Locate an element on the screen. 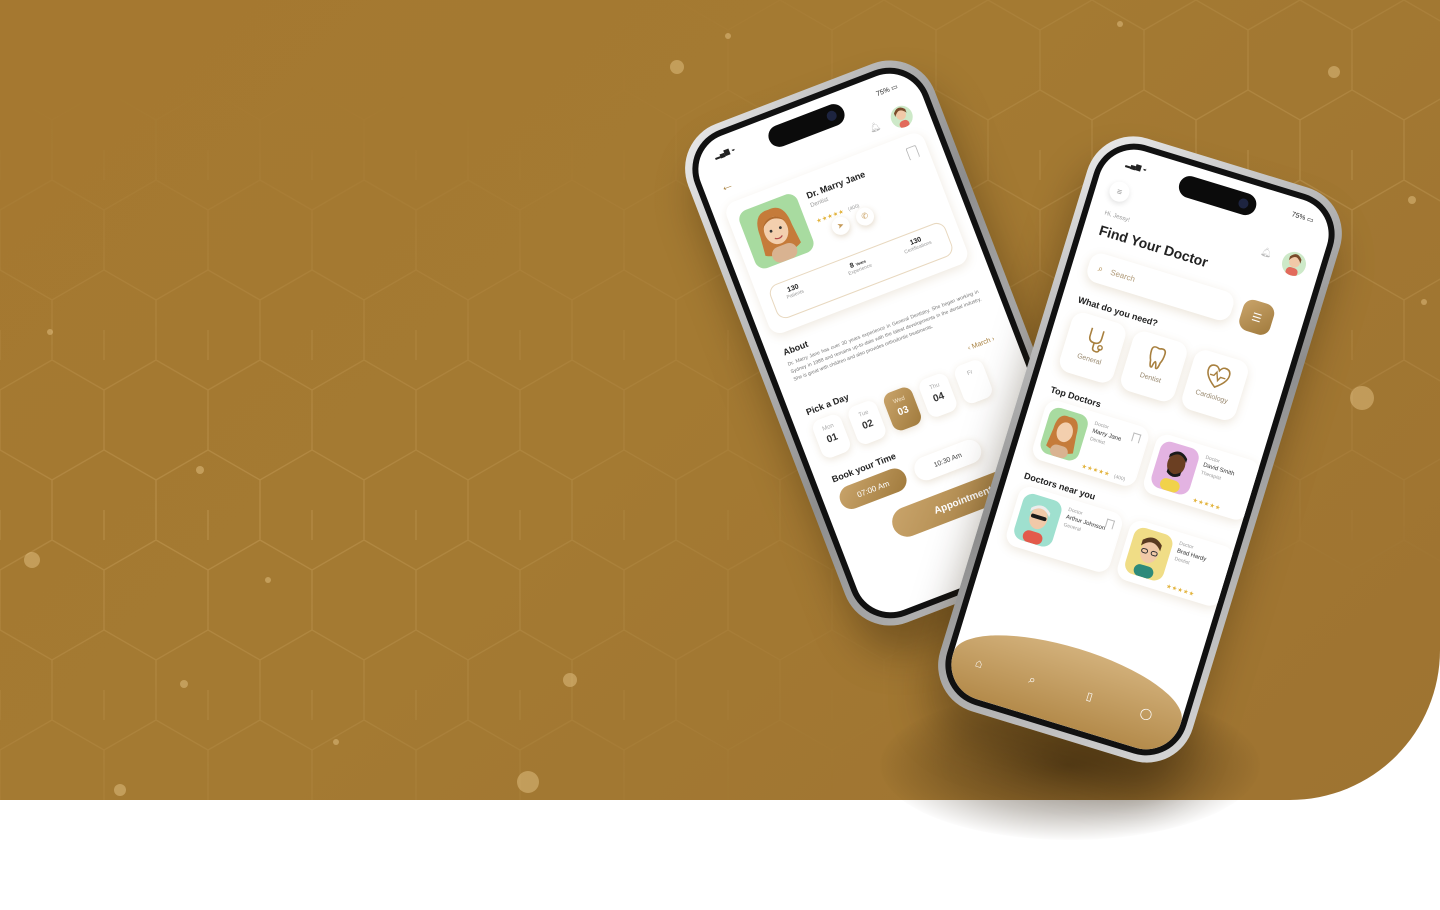 The image size is (1440, 910). heart-pulse-icon is located at coordinates (1219, 376).